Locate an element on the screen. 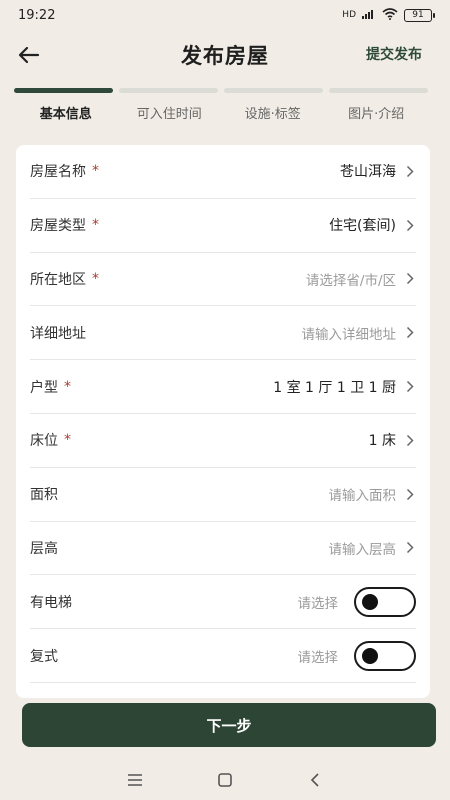 The width and height of the screenshot is (450, 800). tab-photos-intro: 图片·介绍 is located at coordinates (377, 112).